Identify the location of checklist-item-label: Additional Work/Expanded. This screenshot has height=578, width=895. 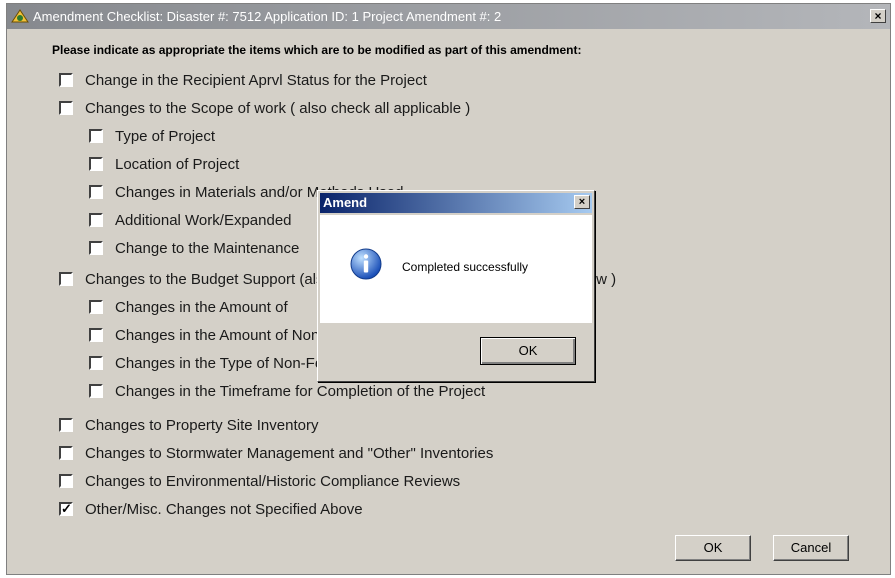
(203, 220).